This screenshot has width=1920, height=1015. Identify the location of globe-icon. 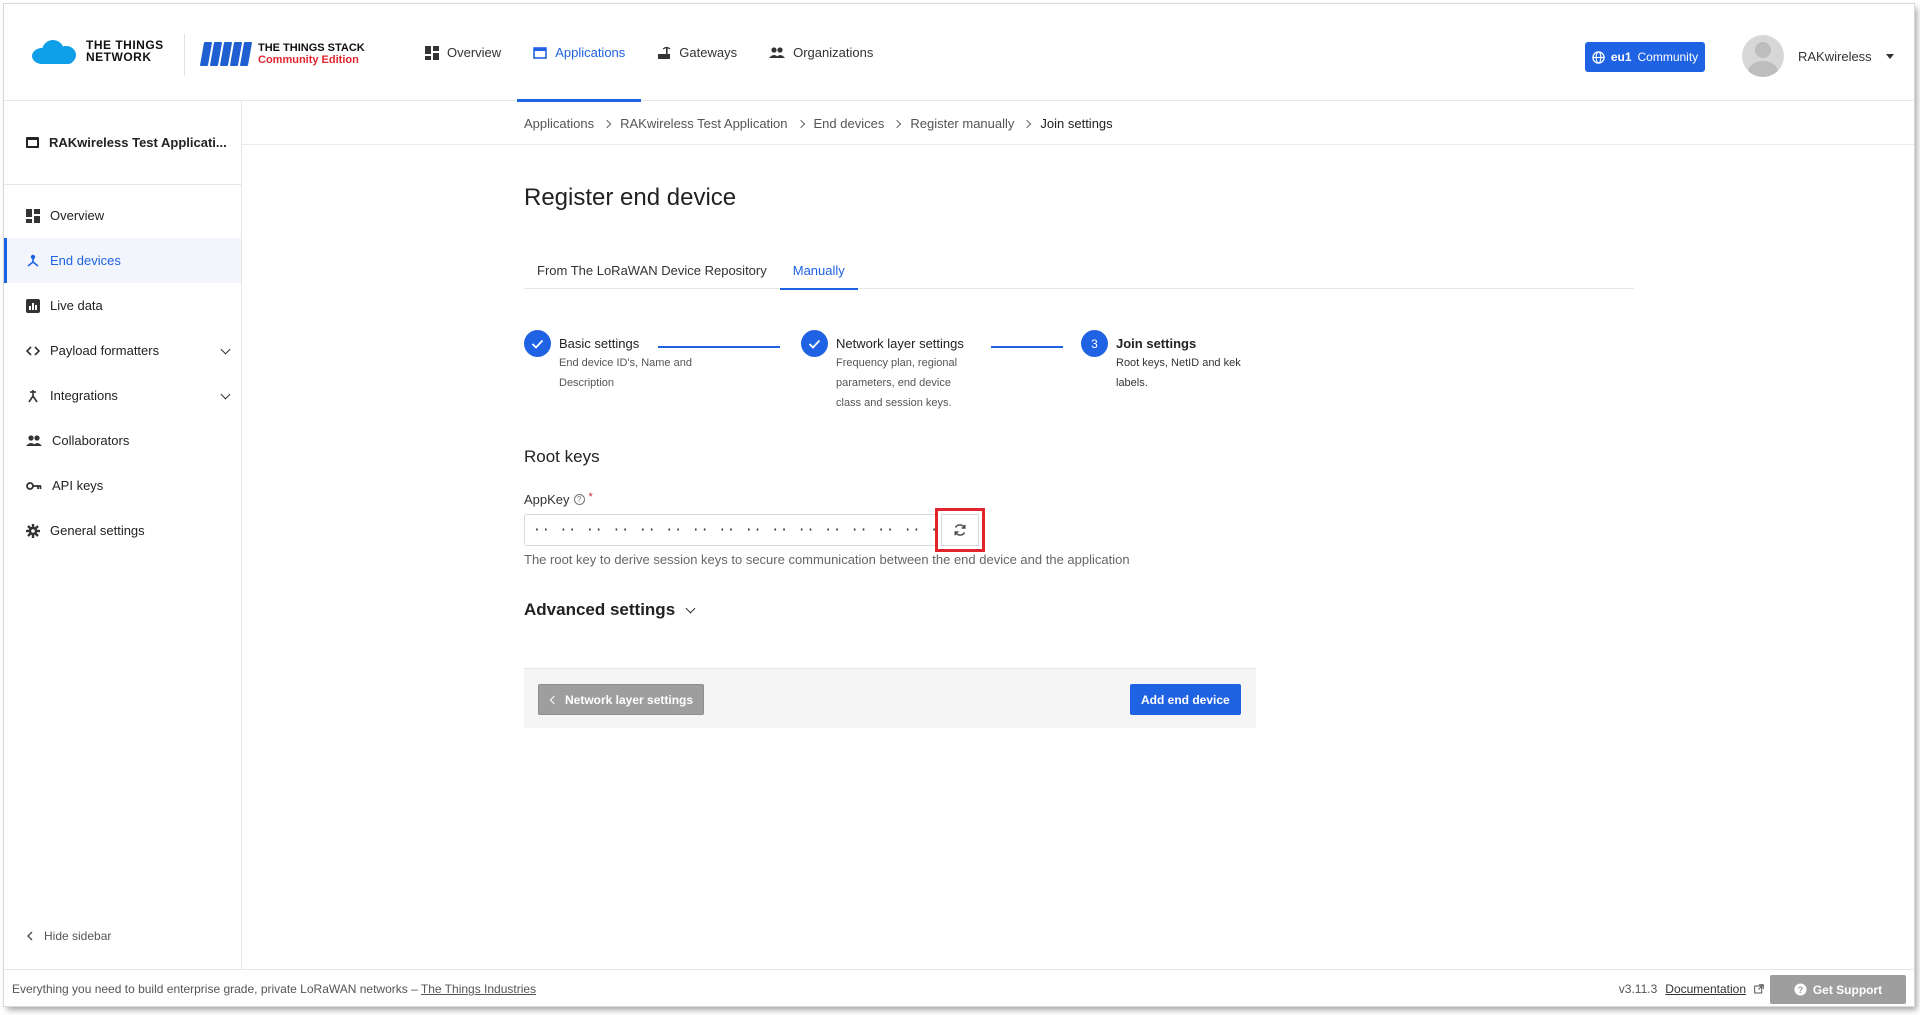
(1598, 57).